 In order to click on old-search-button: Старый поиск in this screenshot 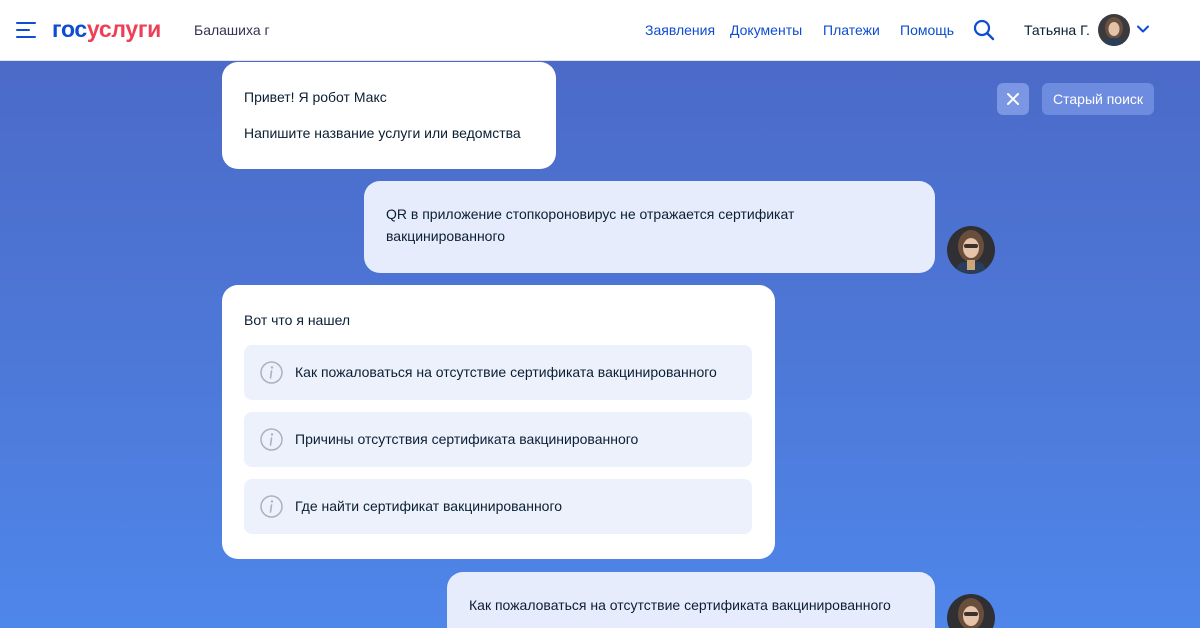, I will do `click(1098, 99)`.